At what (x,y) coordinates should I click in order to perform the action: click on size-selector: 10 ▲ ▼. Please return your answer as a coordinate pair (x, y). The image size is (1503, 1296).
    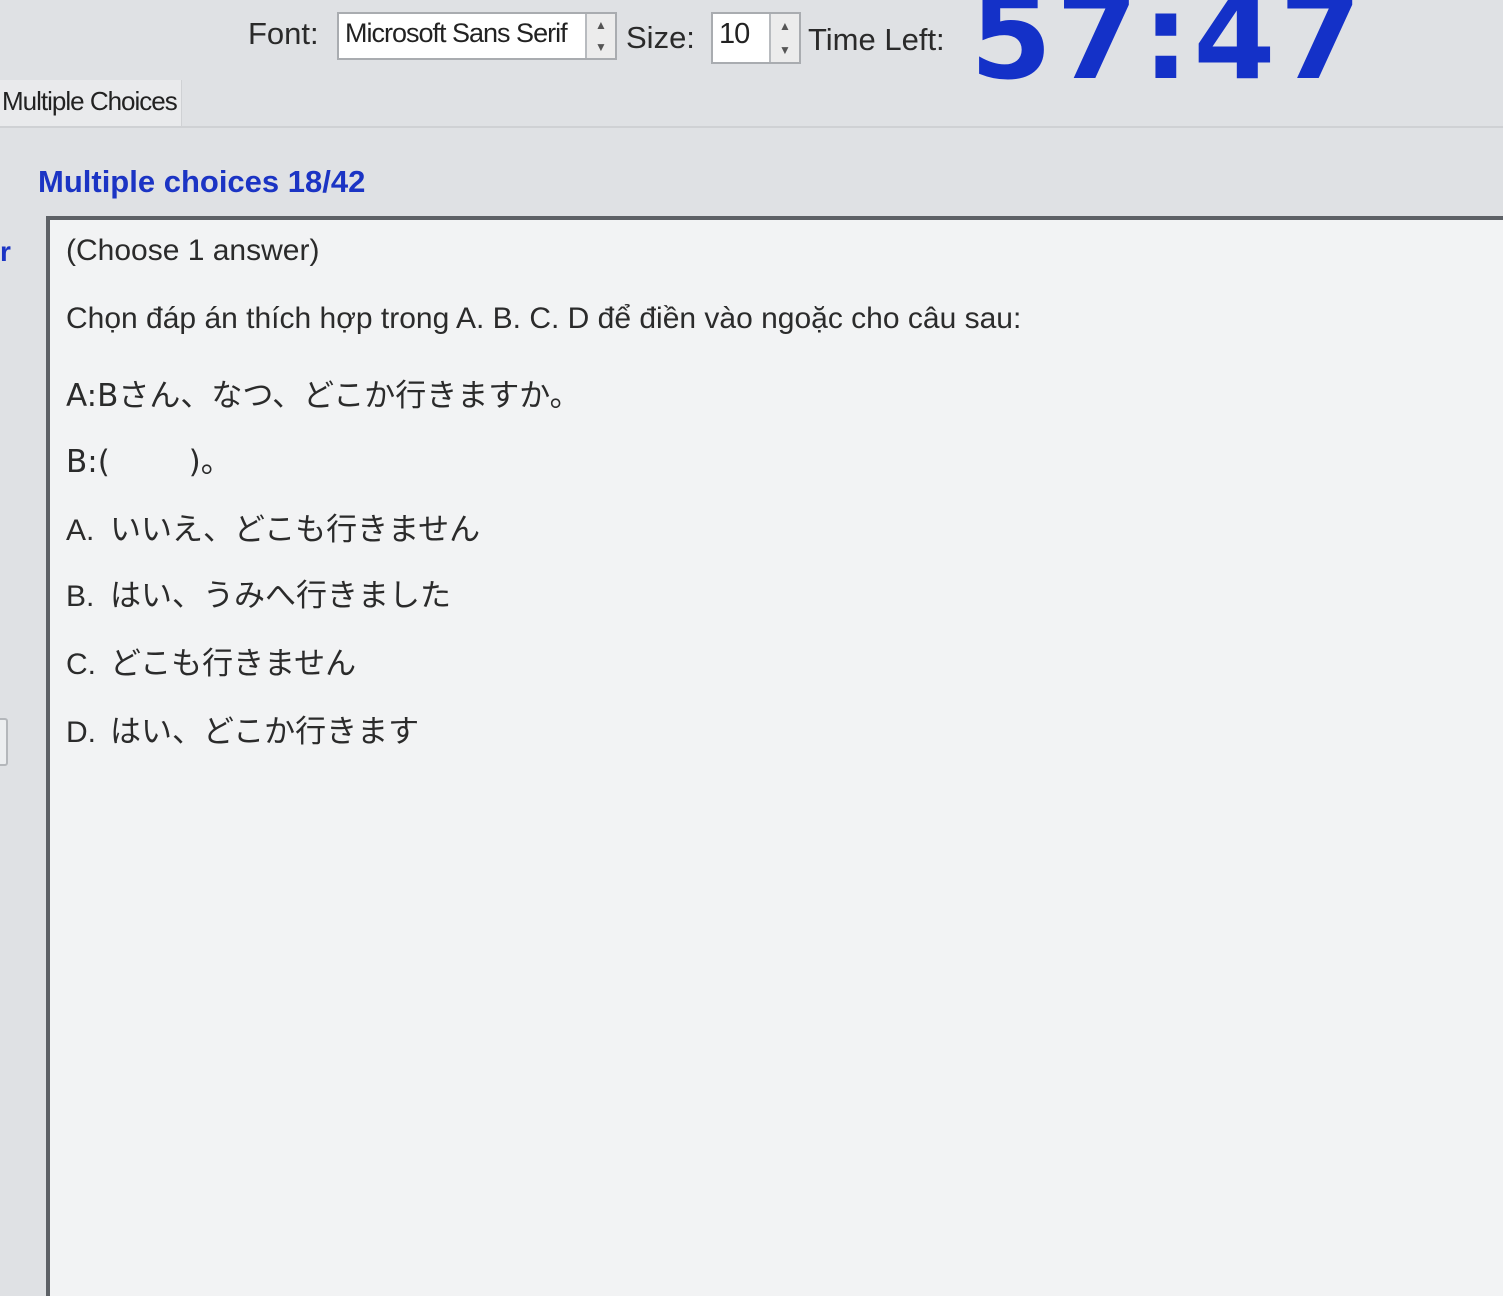
    Looking at the image, I should click on (756, 38).